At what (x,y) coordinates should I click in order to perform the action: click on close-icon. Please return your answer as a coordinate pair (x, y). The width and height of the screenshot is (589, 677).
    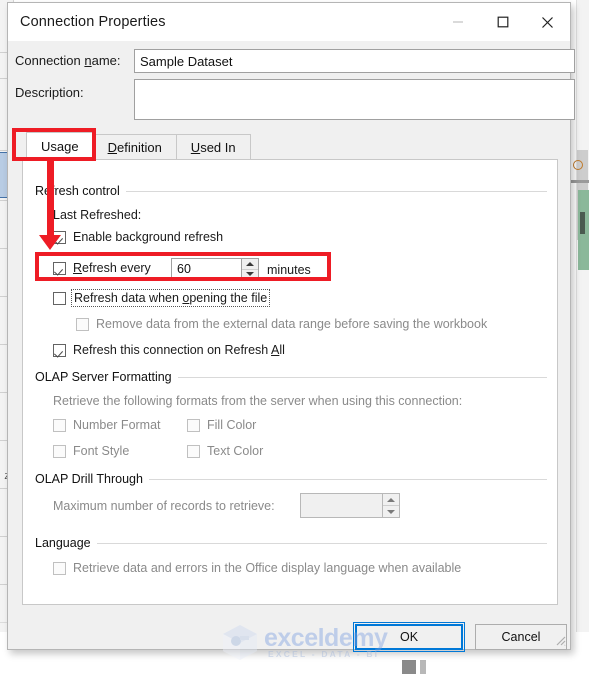
    Looking at the image, I should click on (547, 22).